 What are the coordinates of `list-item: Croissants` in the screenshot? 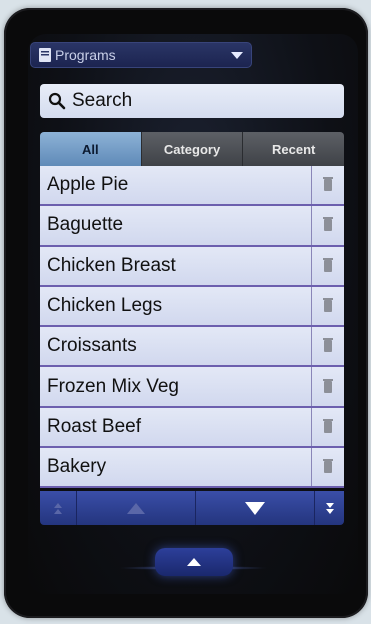 It's located at (192, 347).